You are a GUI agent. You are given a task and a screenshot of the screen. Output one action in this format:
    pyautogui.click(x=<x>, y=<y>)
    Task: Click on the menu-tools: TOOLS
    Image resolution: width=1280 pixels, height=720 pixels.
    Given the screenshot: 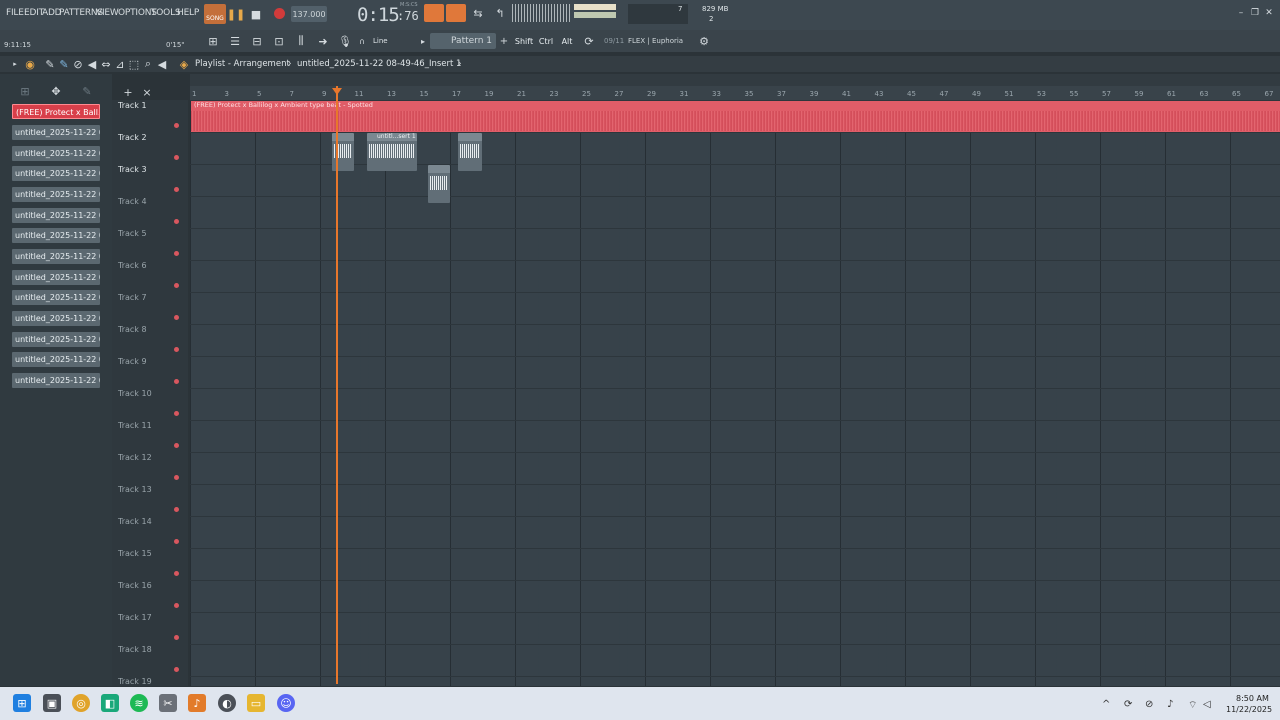 What is the action you would take?
    pyautogui.click(x=166, y=13)
    